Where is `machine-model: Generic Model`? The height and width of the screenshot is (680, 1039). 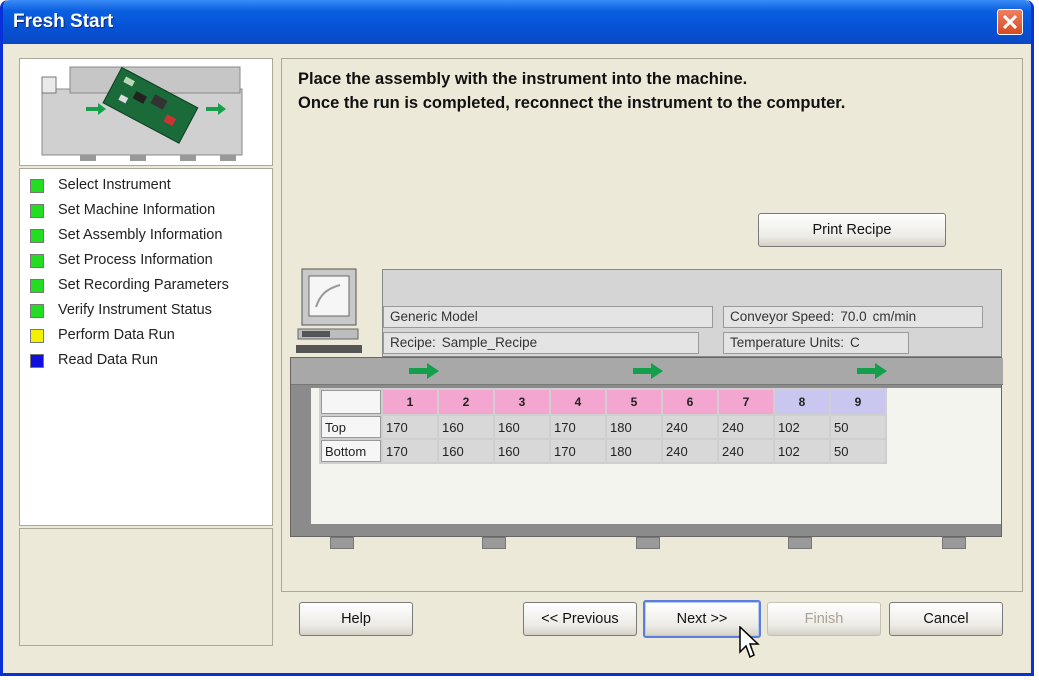 machine-model: Generic Model is located at coordinates (434, 316).